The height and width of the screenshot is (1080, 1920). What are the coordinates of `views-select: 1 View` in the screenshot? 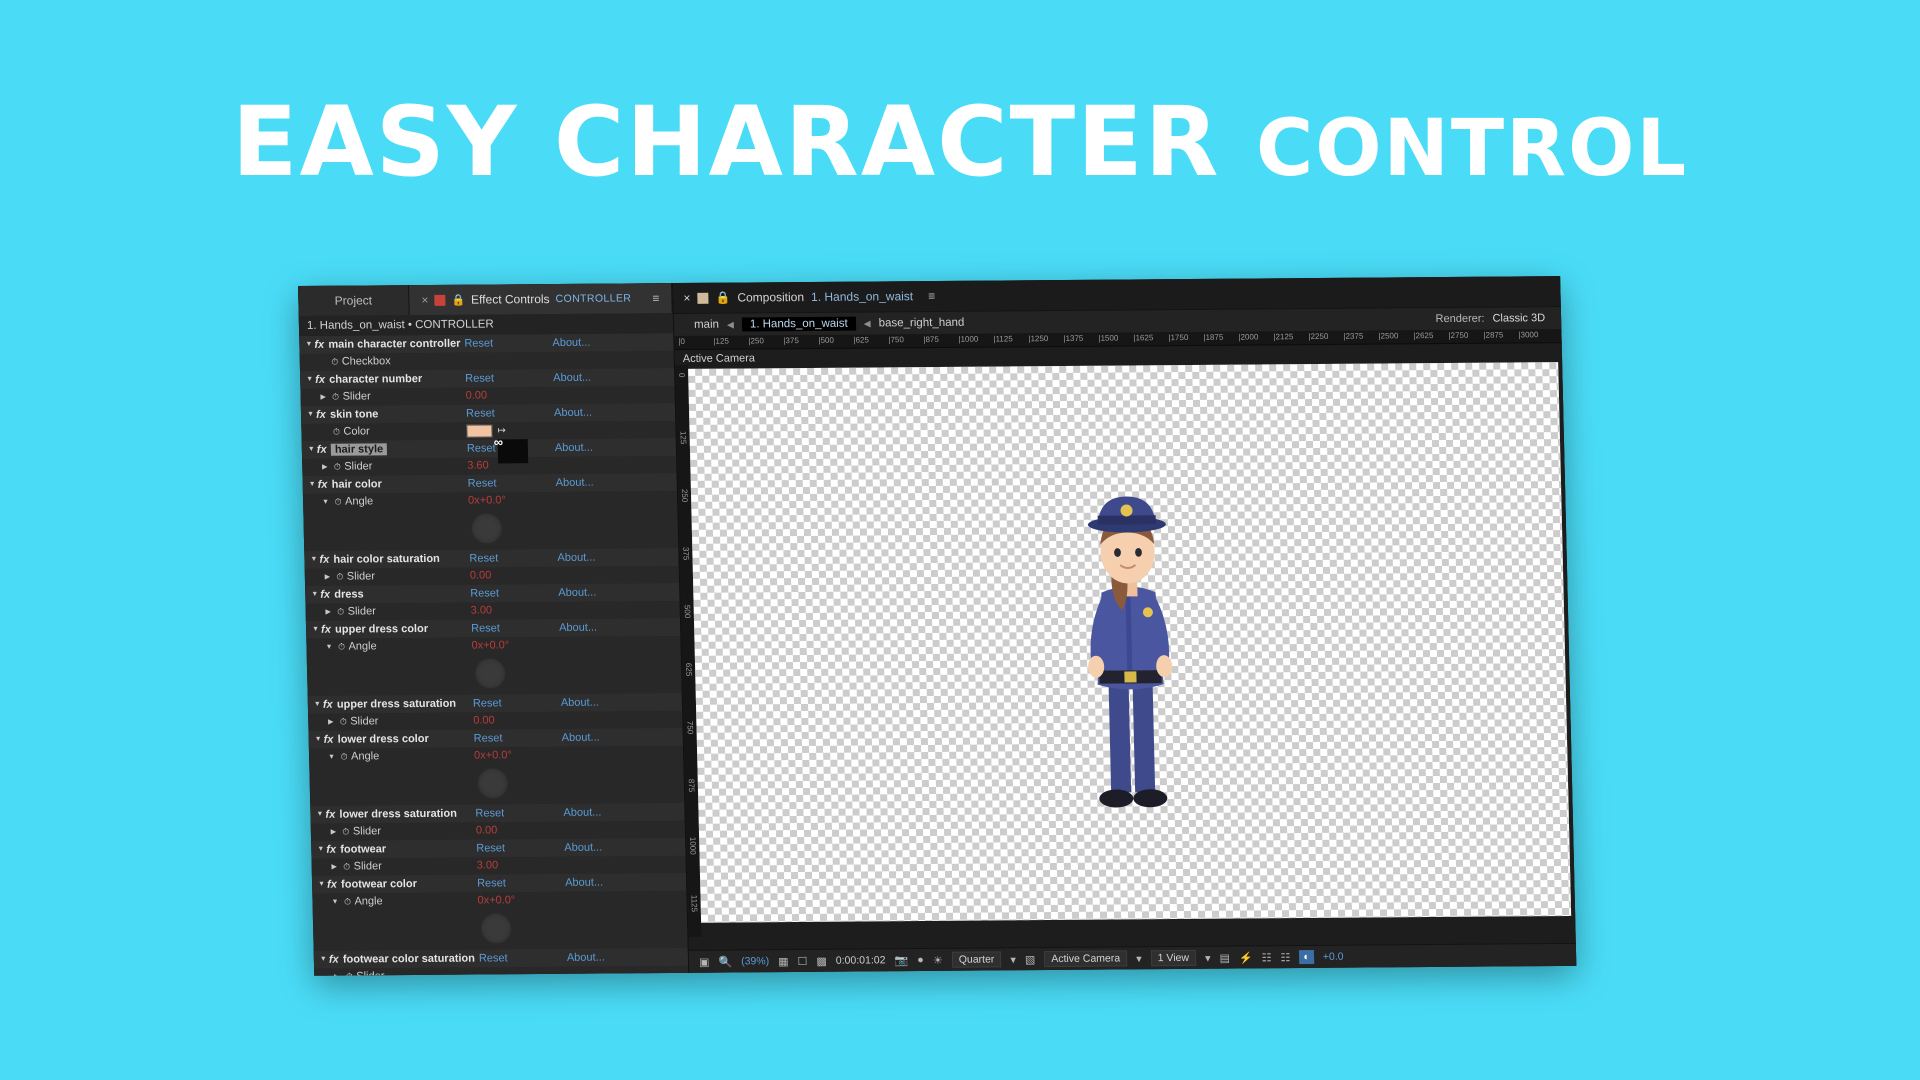 It's located at (1173, 958).